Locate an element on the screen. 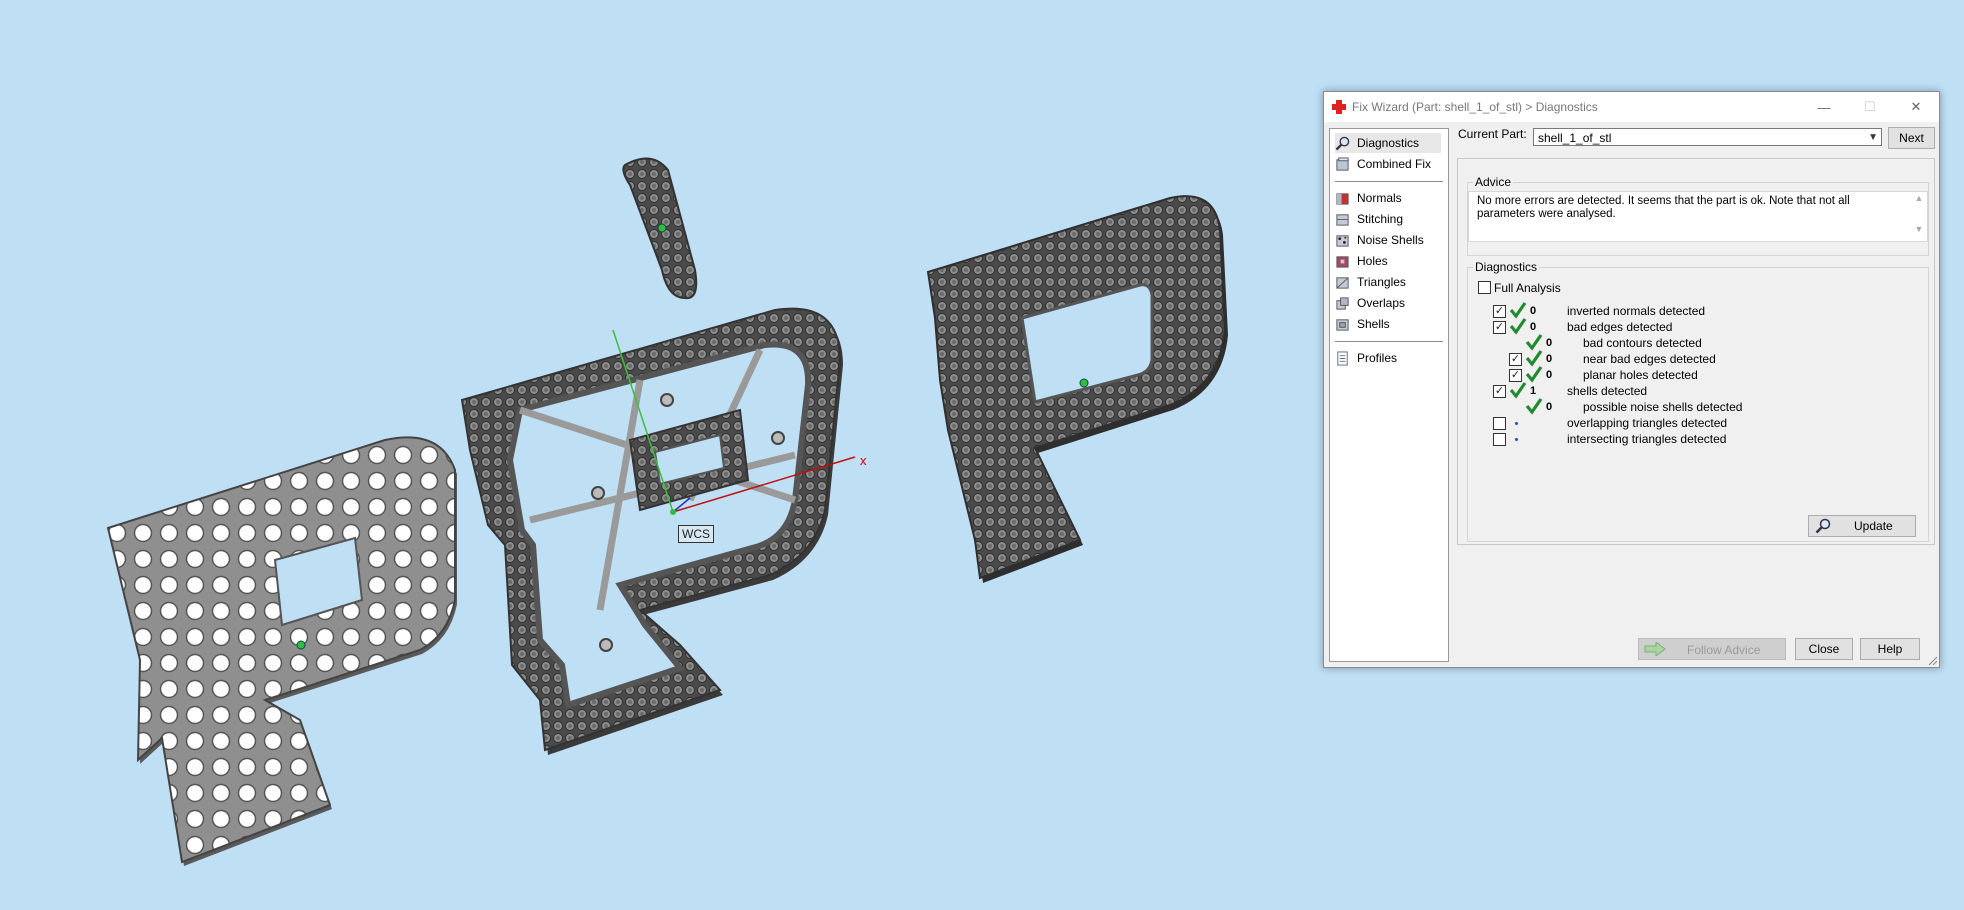 This screenshot has width=1964, height=910. frame-p-model is located at coordinates (658, 456).